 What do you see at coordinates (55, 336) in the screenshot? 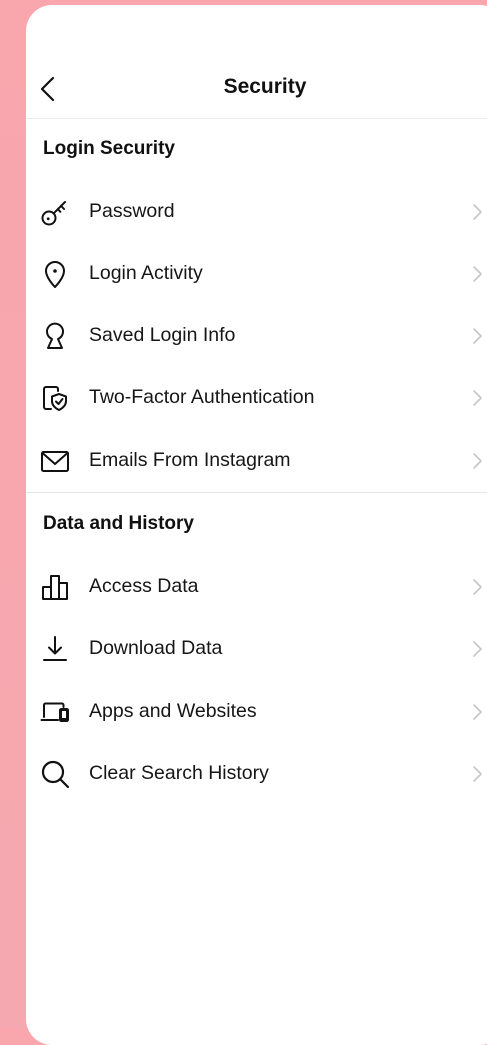
I see `keyhole-icon` at bounding box center [55, 336].